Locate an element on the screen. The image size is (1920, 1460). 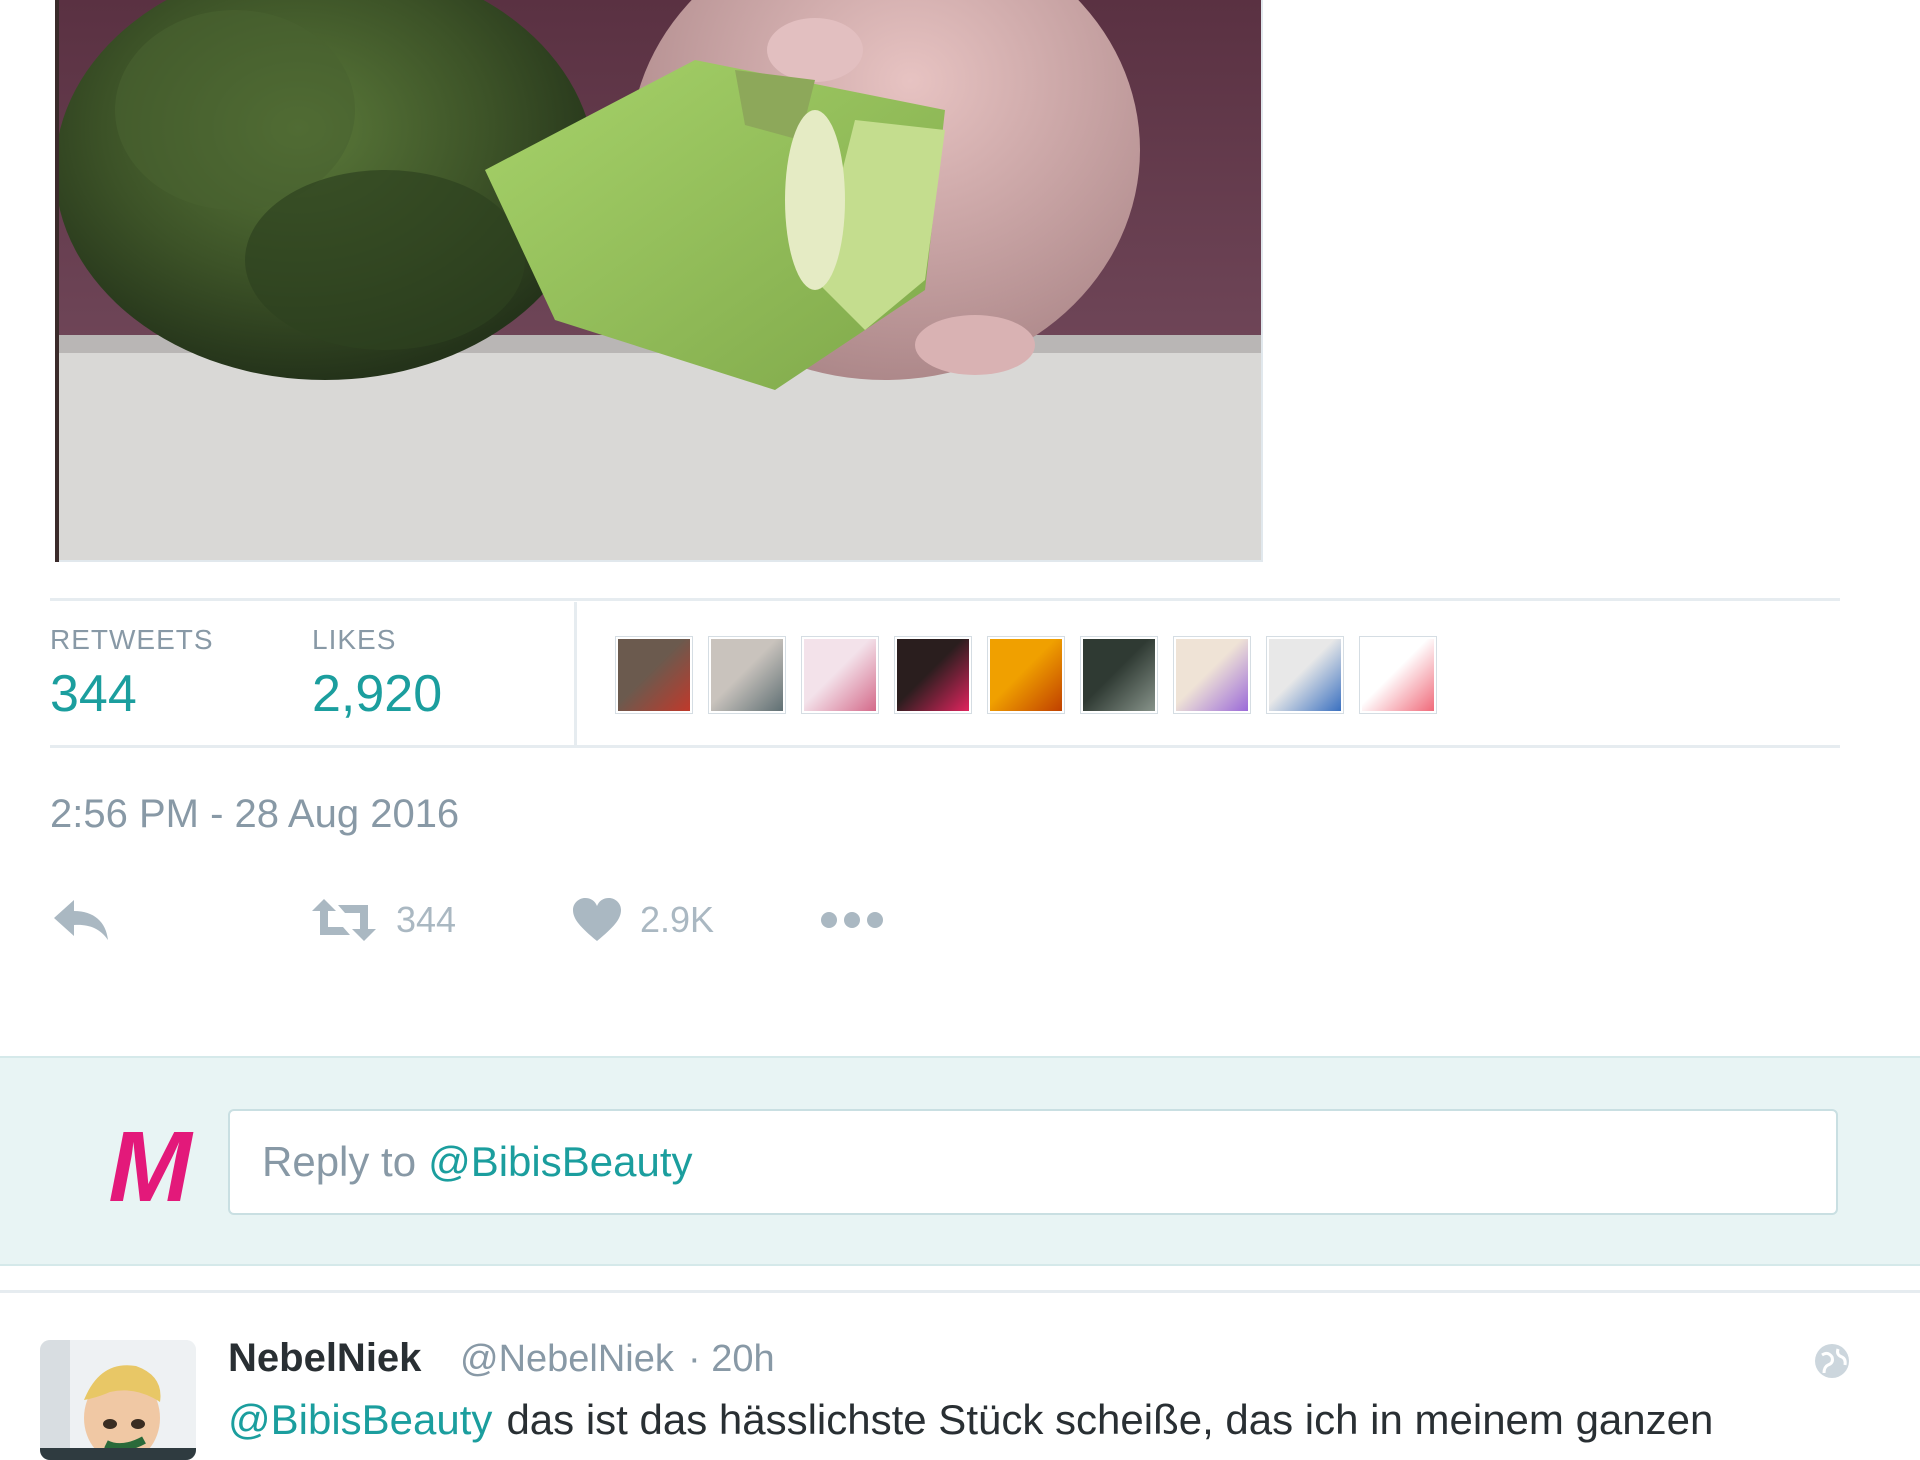
reply-arrow-icon is located at coordinates (81, 920).